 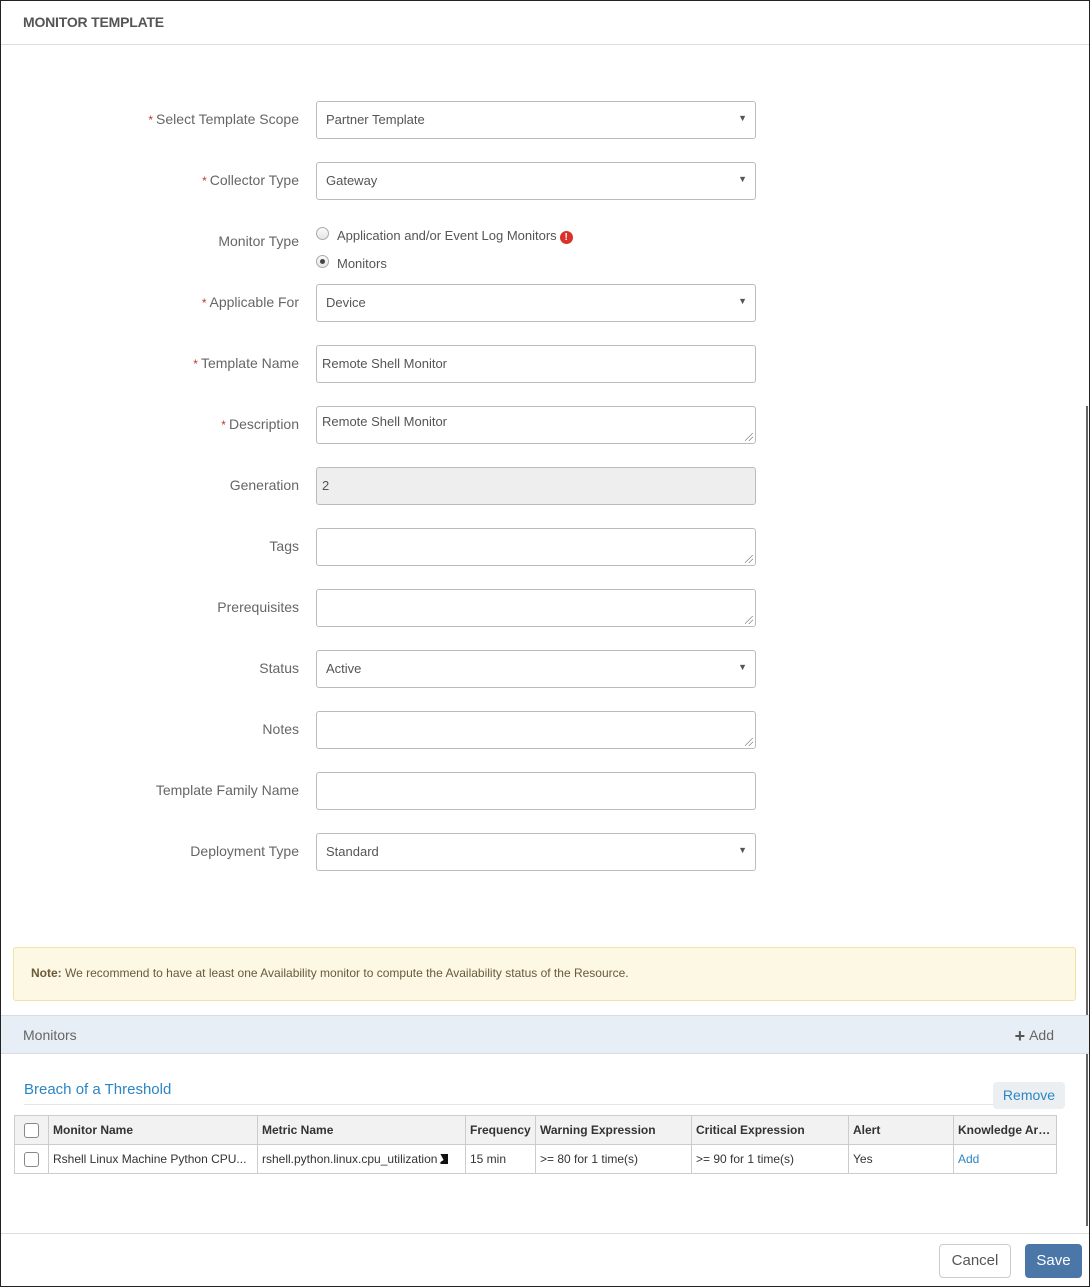 I want to click on select-all-checkbox, so click(x=31, y=1130).